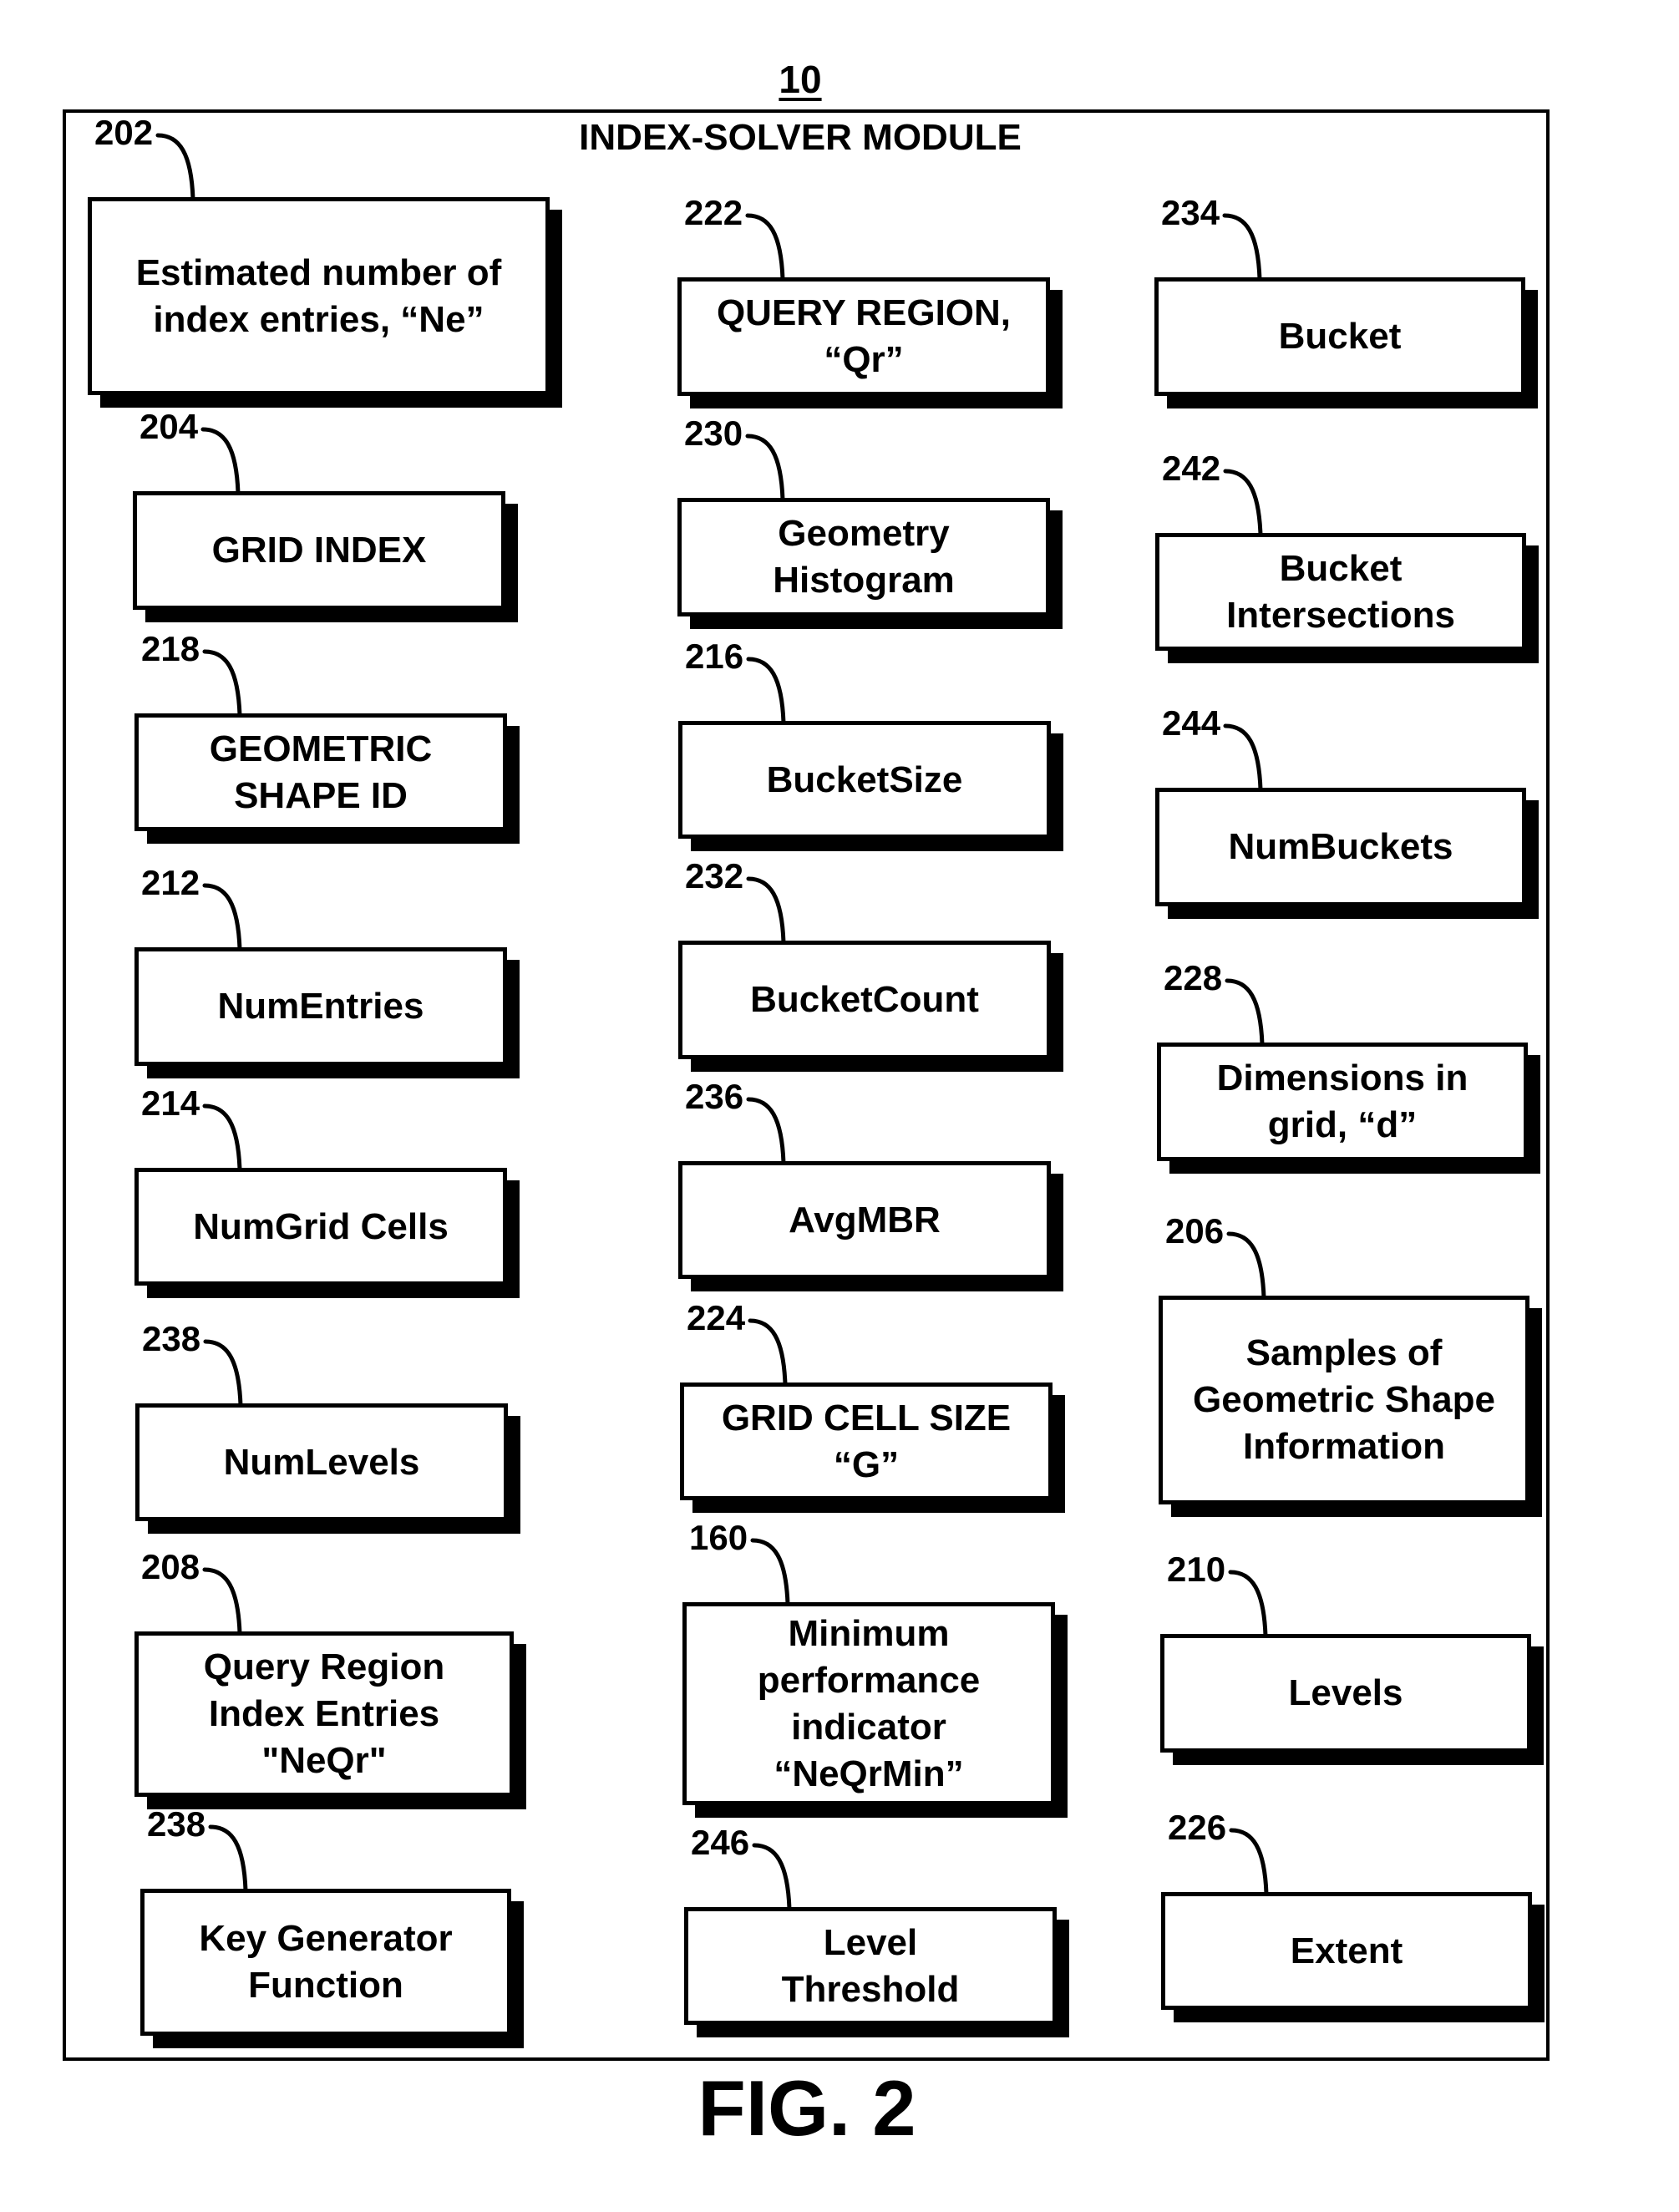 This screenshot has width=1679, height=2212. What do you see at coordinates (868, 1704) in the screenshot?
I see `component-box: Minimum performance indicator “NeQrMin”` at bounding box center [868, 1704].